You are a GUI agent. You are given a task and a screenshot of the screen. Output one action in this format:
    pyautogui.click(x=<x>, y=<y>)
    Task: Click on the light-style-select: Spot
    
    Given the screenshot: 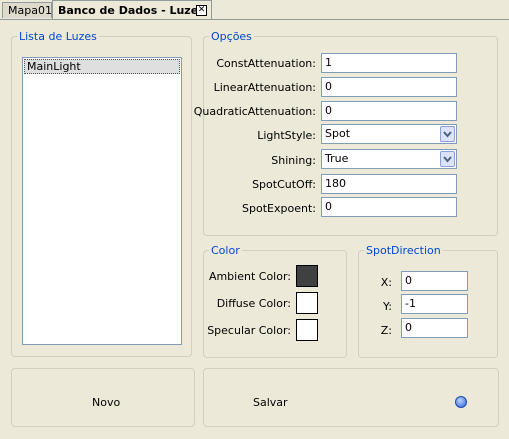 What is the action you would take?
    pyautogui.click(x=389, y=134)
    